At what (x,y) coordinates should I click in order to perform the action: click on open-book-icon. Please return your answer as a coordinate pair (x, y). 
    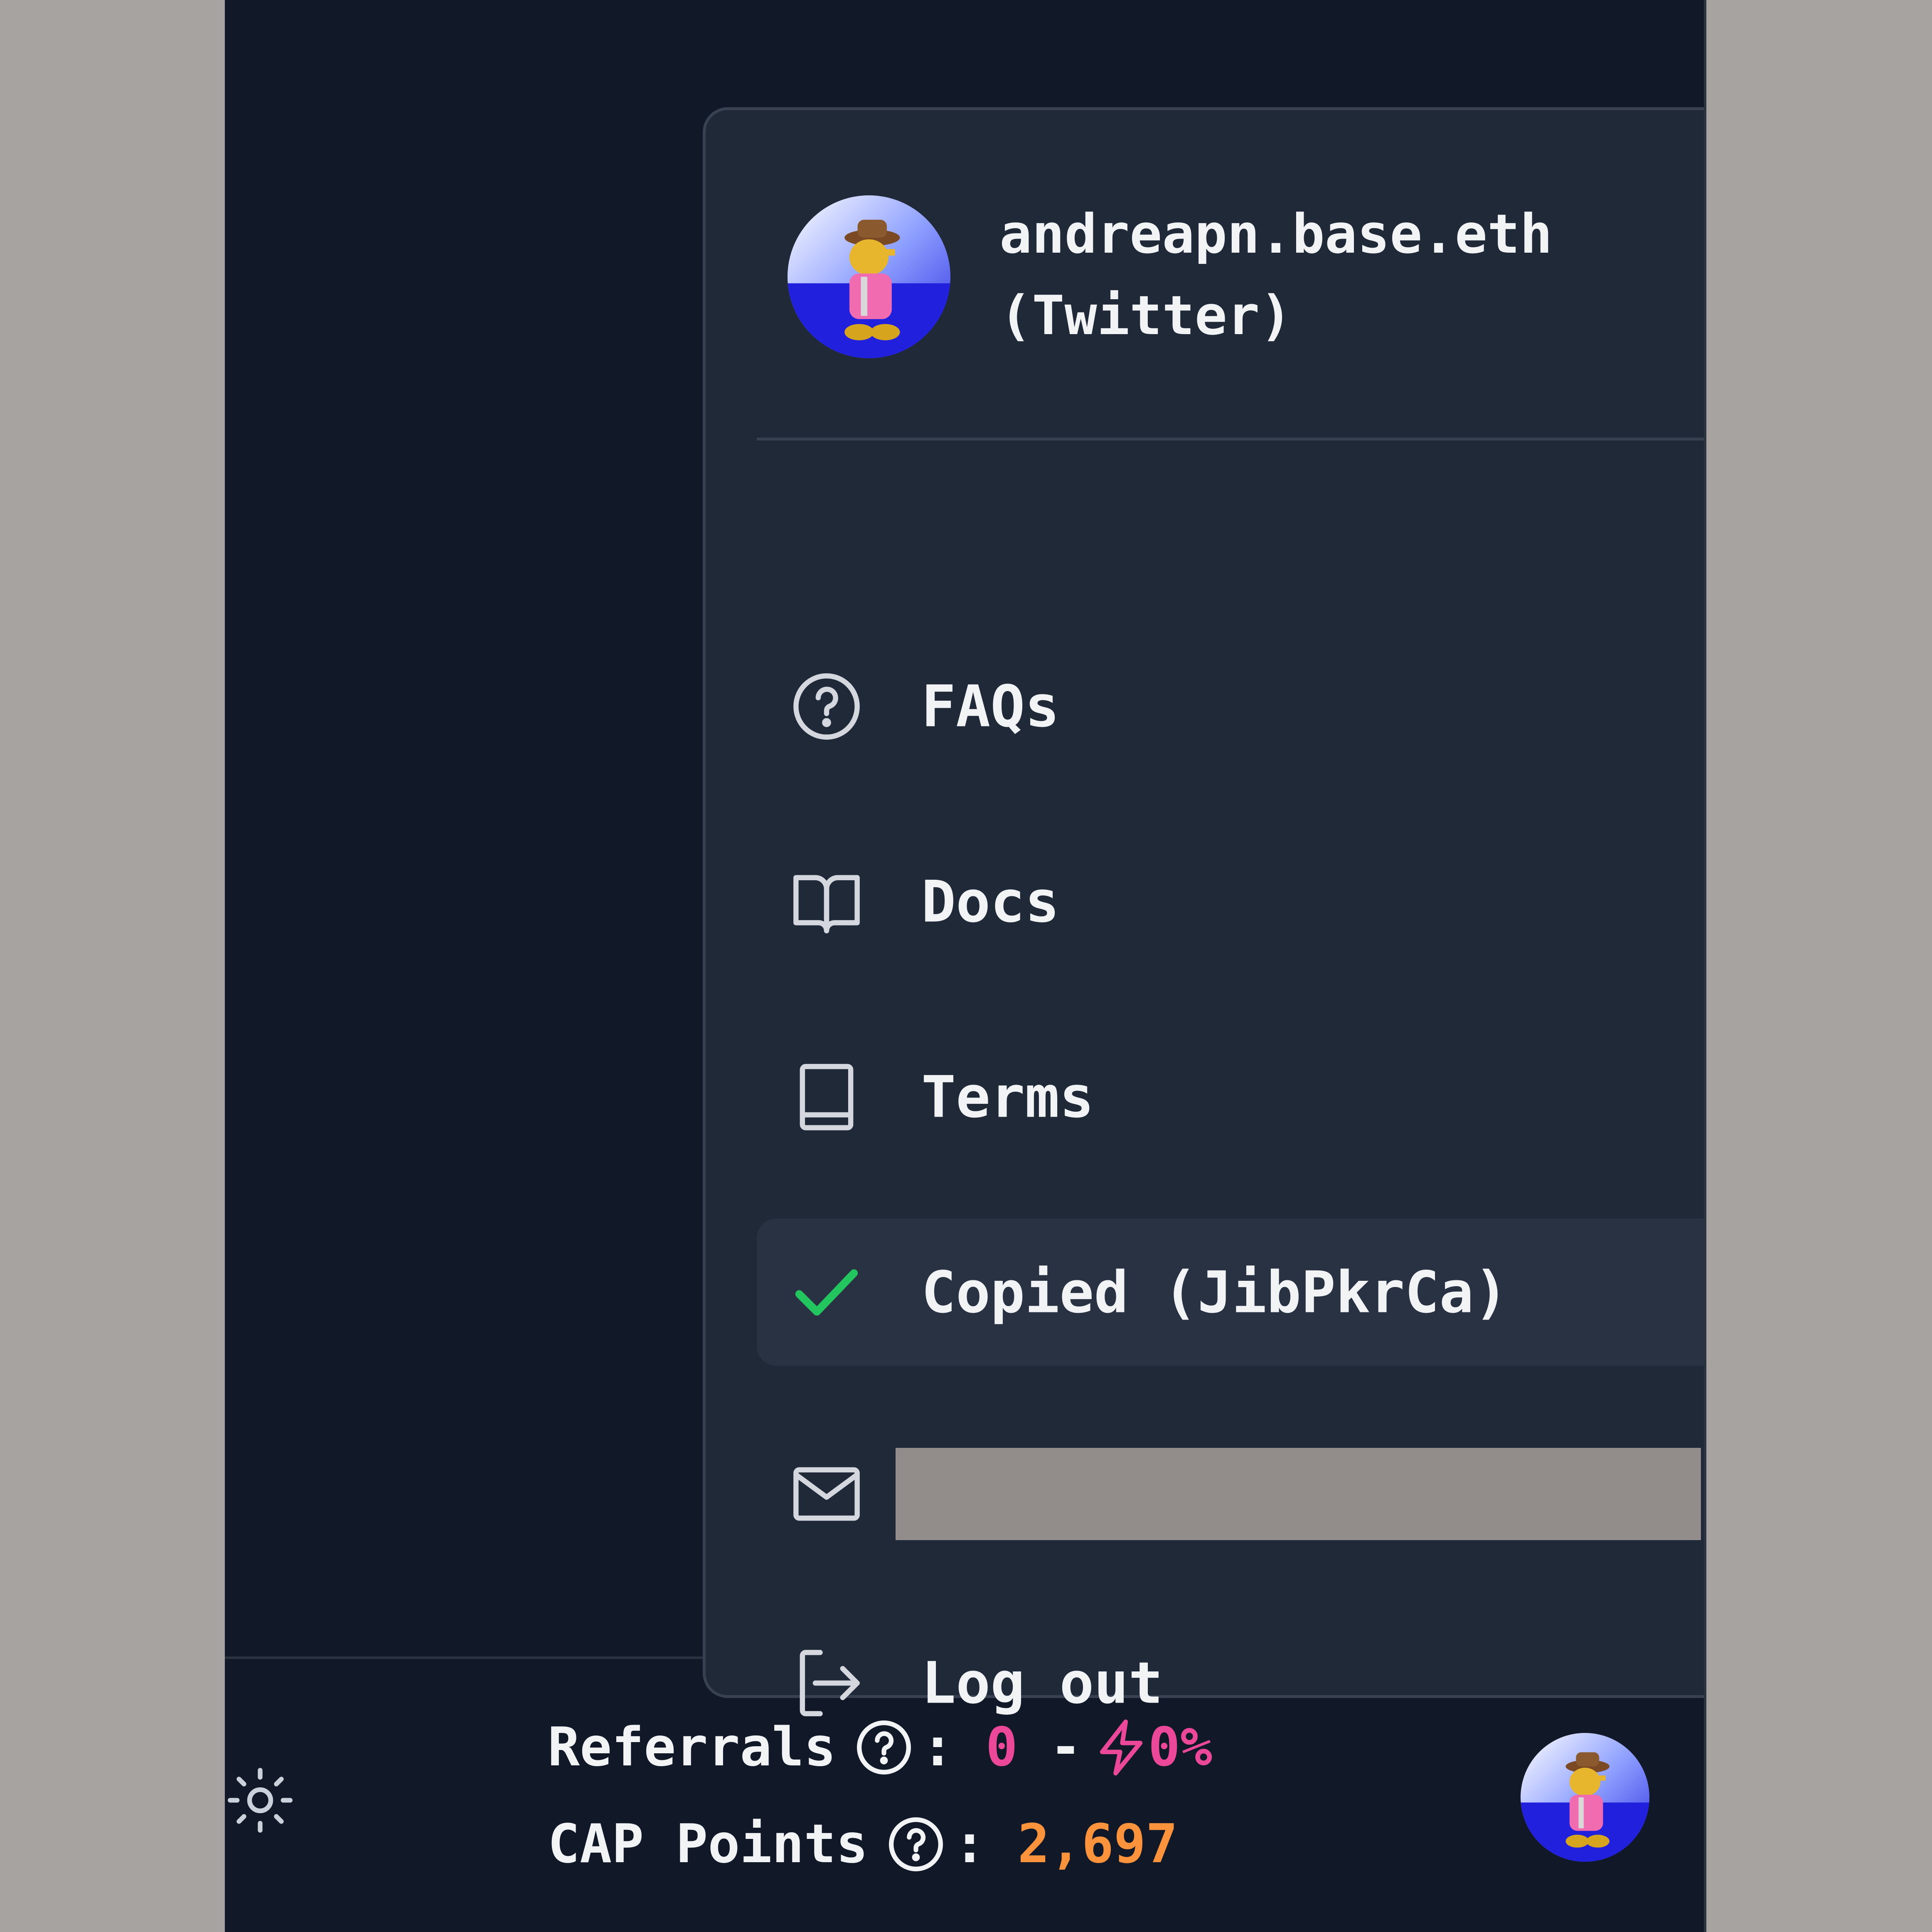
    Looking at the image, I should click on (826, 901).